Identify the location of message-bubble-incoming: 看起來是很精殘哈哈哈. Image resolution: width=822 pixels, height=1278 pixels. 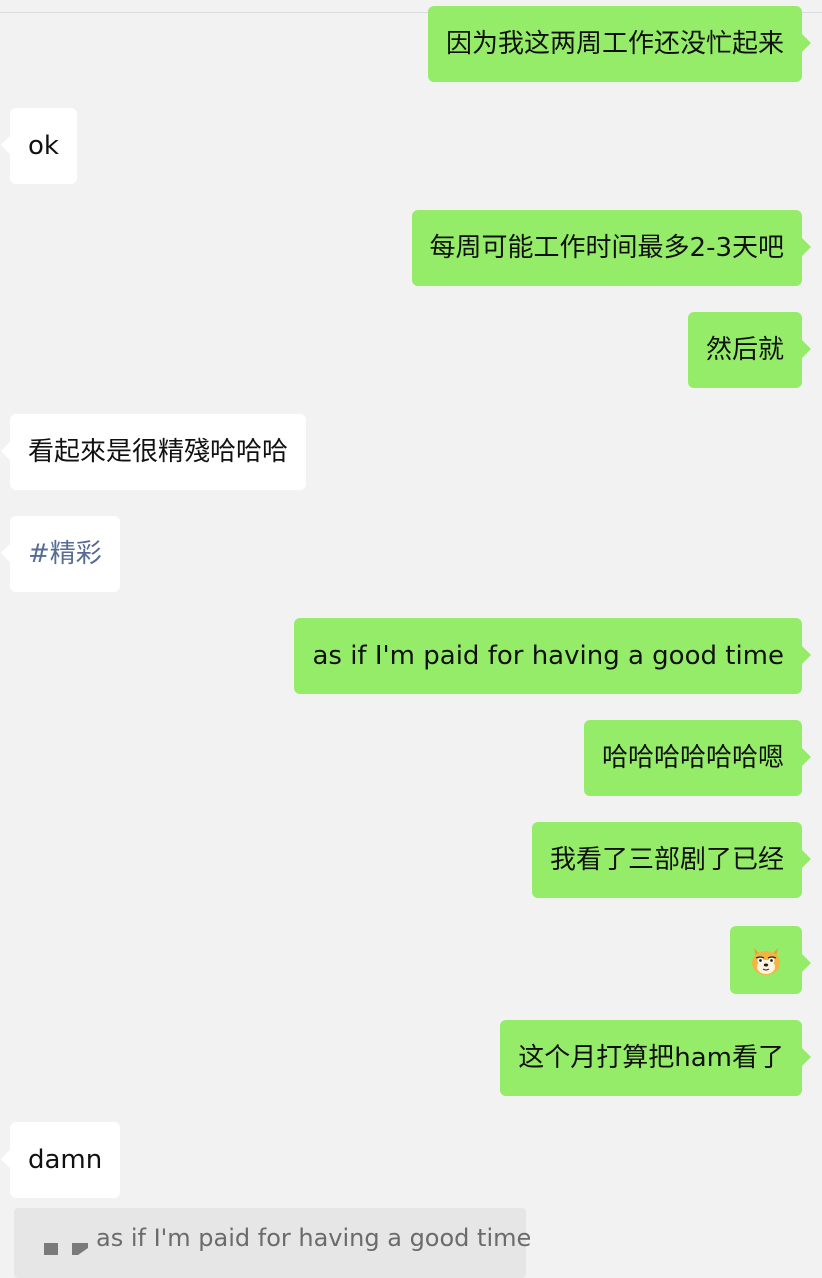
(153, 452).